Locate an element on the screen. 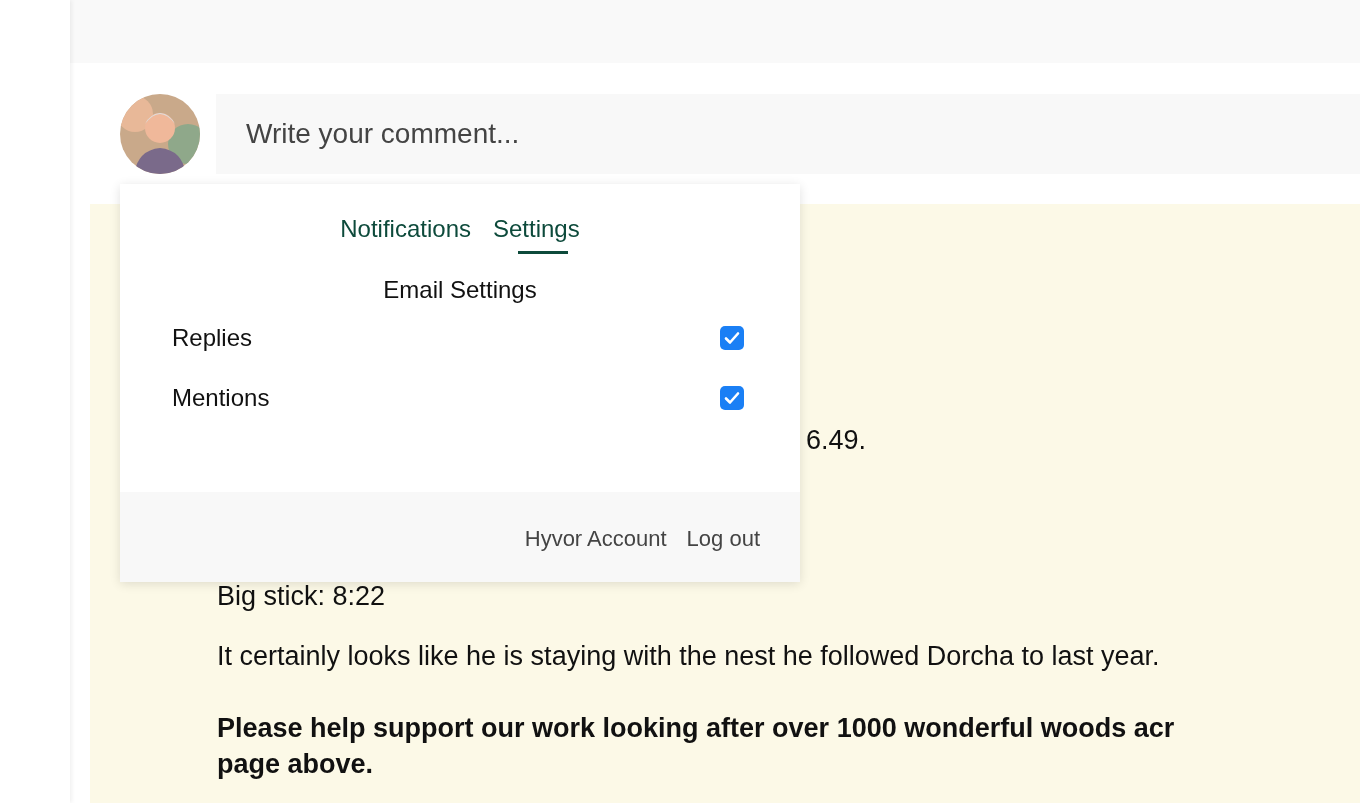 The height and width of the screenshot is (803, 1360). comment-text: 6.49. is located at coordinates (836, 440).